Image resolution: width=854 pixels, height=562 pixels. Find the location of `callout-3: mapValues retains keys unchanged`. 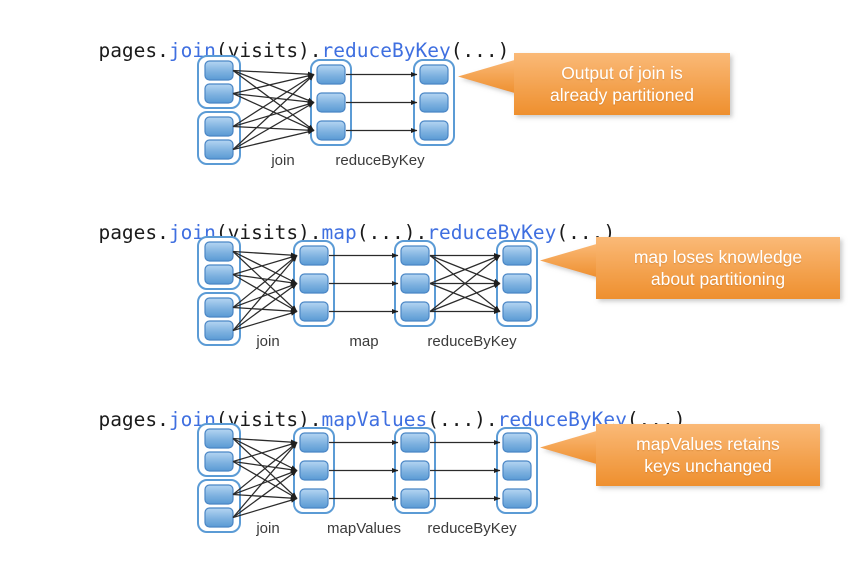

callout-3: mapValues retains keys unchanged is located at coordinates (680, 454).